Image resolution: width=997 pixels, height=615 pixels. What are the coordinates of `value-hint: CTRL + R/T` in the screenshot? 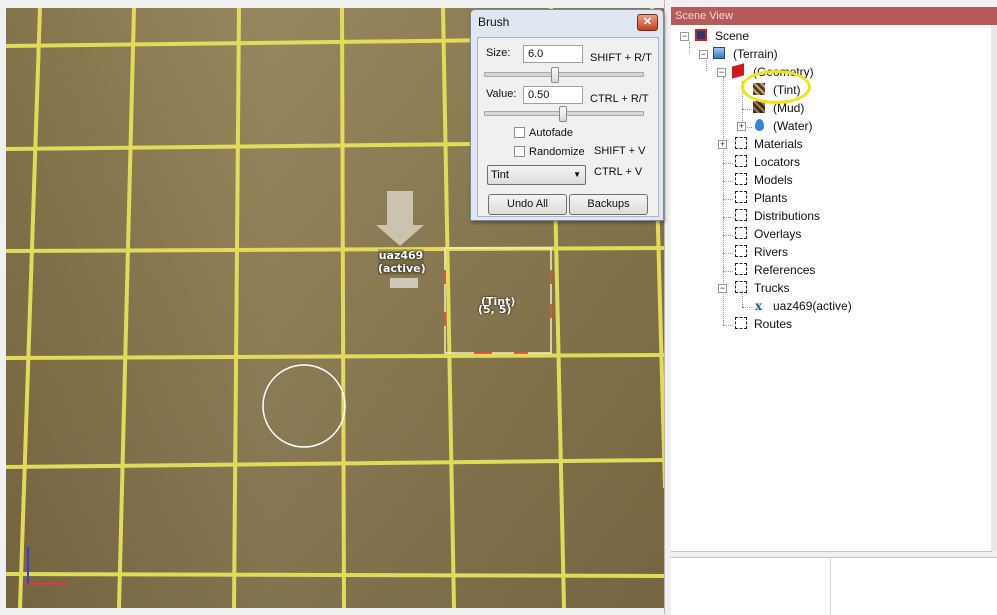 It's located at (619, 99).